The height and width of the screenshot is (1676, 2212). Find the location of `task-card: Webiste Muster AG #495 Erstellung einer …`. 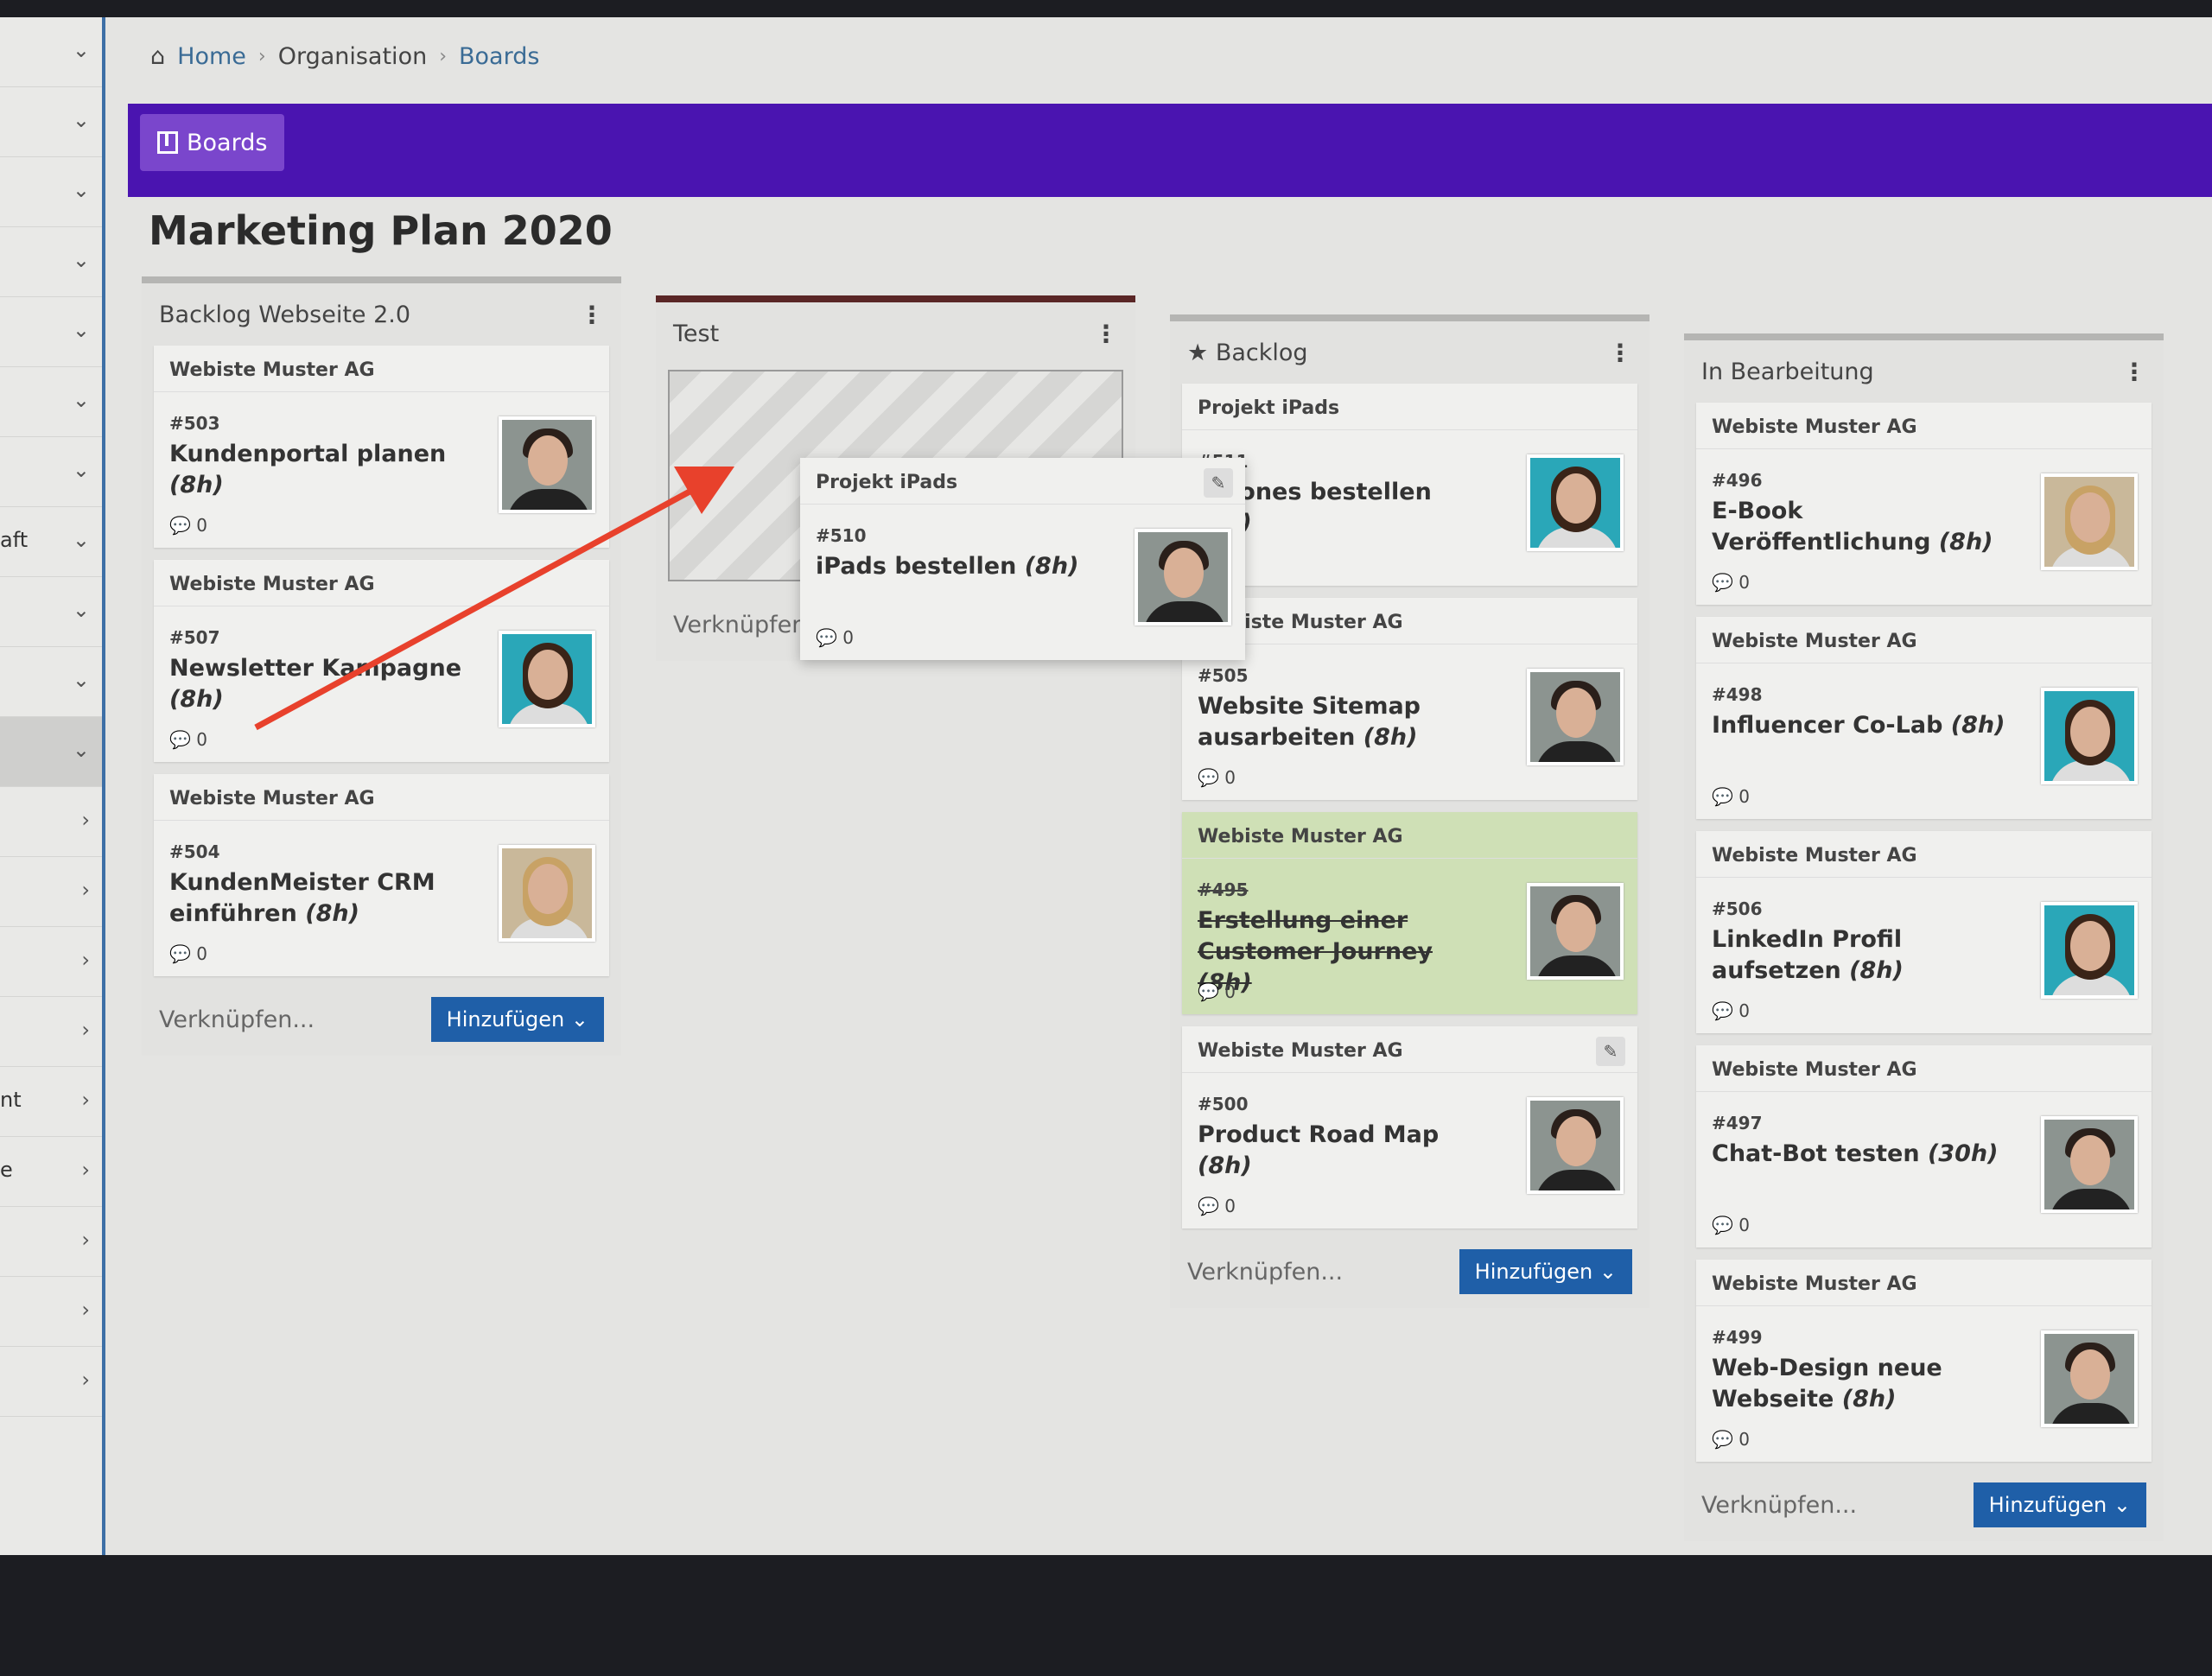

task-card: Webiste Muster AG #495 Erstellung einer … is located at coordinates (1409, 913).